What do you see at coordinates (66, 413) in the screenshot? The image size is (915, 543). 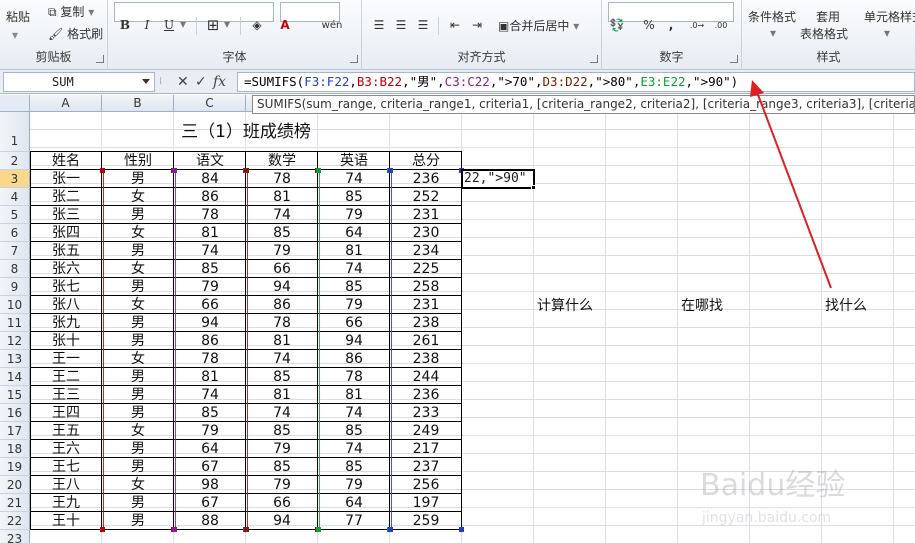 I see `name-cell: 王四` at bounding box center [66, 413].